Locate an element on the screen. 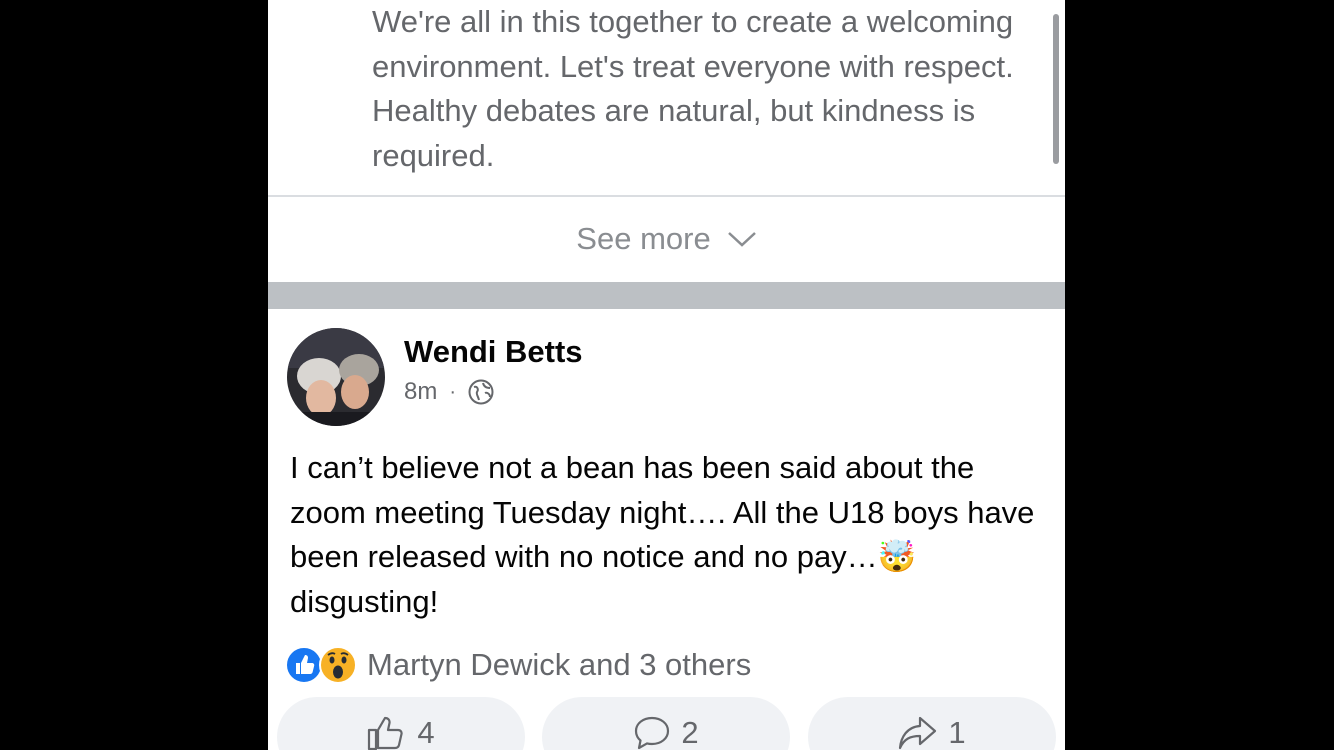 This screenshot has width=1334, height=750. post-author-name: Wendi Betts is located at coordinates (493, 352).